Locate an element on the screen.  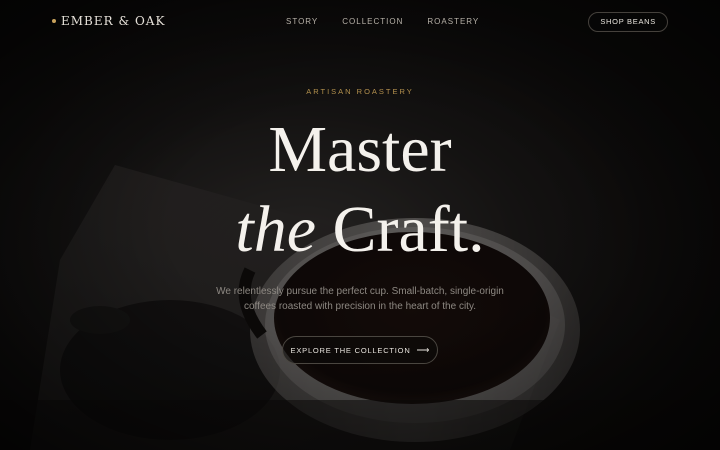
brand-name: EMBER & OAK is located at coordinates (113, 21).